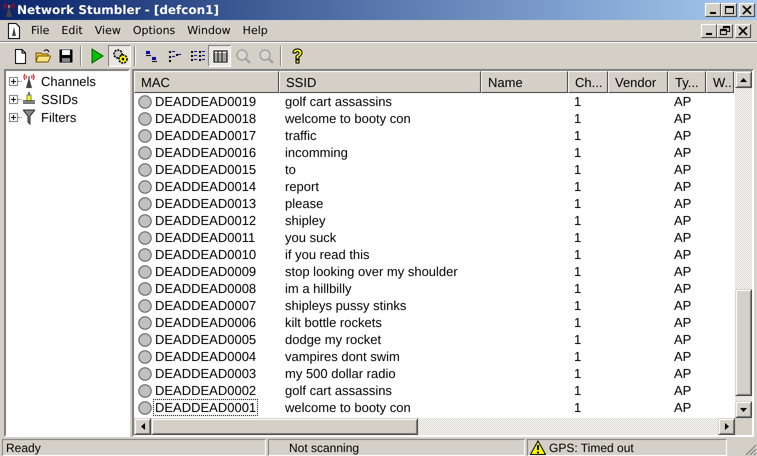 The height and width of the screenshot is (456, 757). Describe the element at coordinates (68, 81) in the screenshot. I see `tree-item: Channels` at that location.